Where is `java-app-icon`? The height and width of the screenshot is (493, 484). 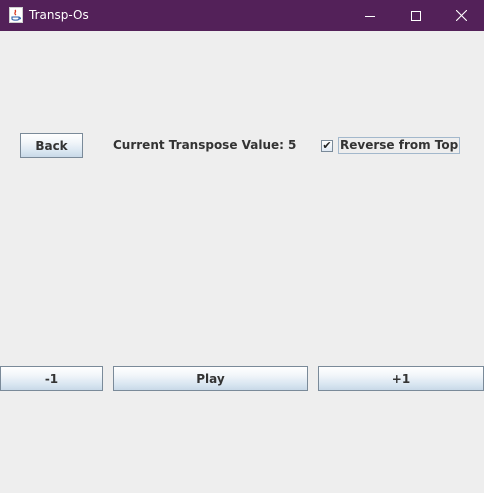
java-app-icon is located at coordinates (16, 15).